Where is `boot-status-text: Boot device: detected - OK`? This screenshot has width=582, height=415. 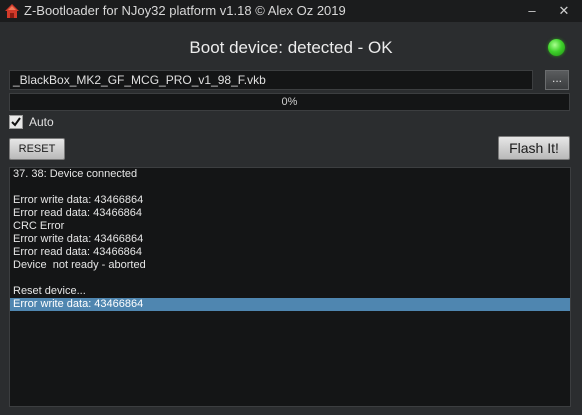
boot-status-text: Boot device: detected - OK is located at coordinates (291, 47).